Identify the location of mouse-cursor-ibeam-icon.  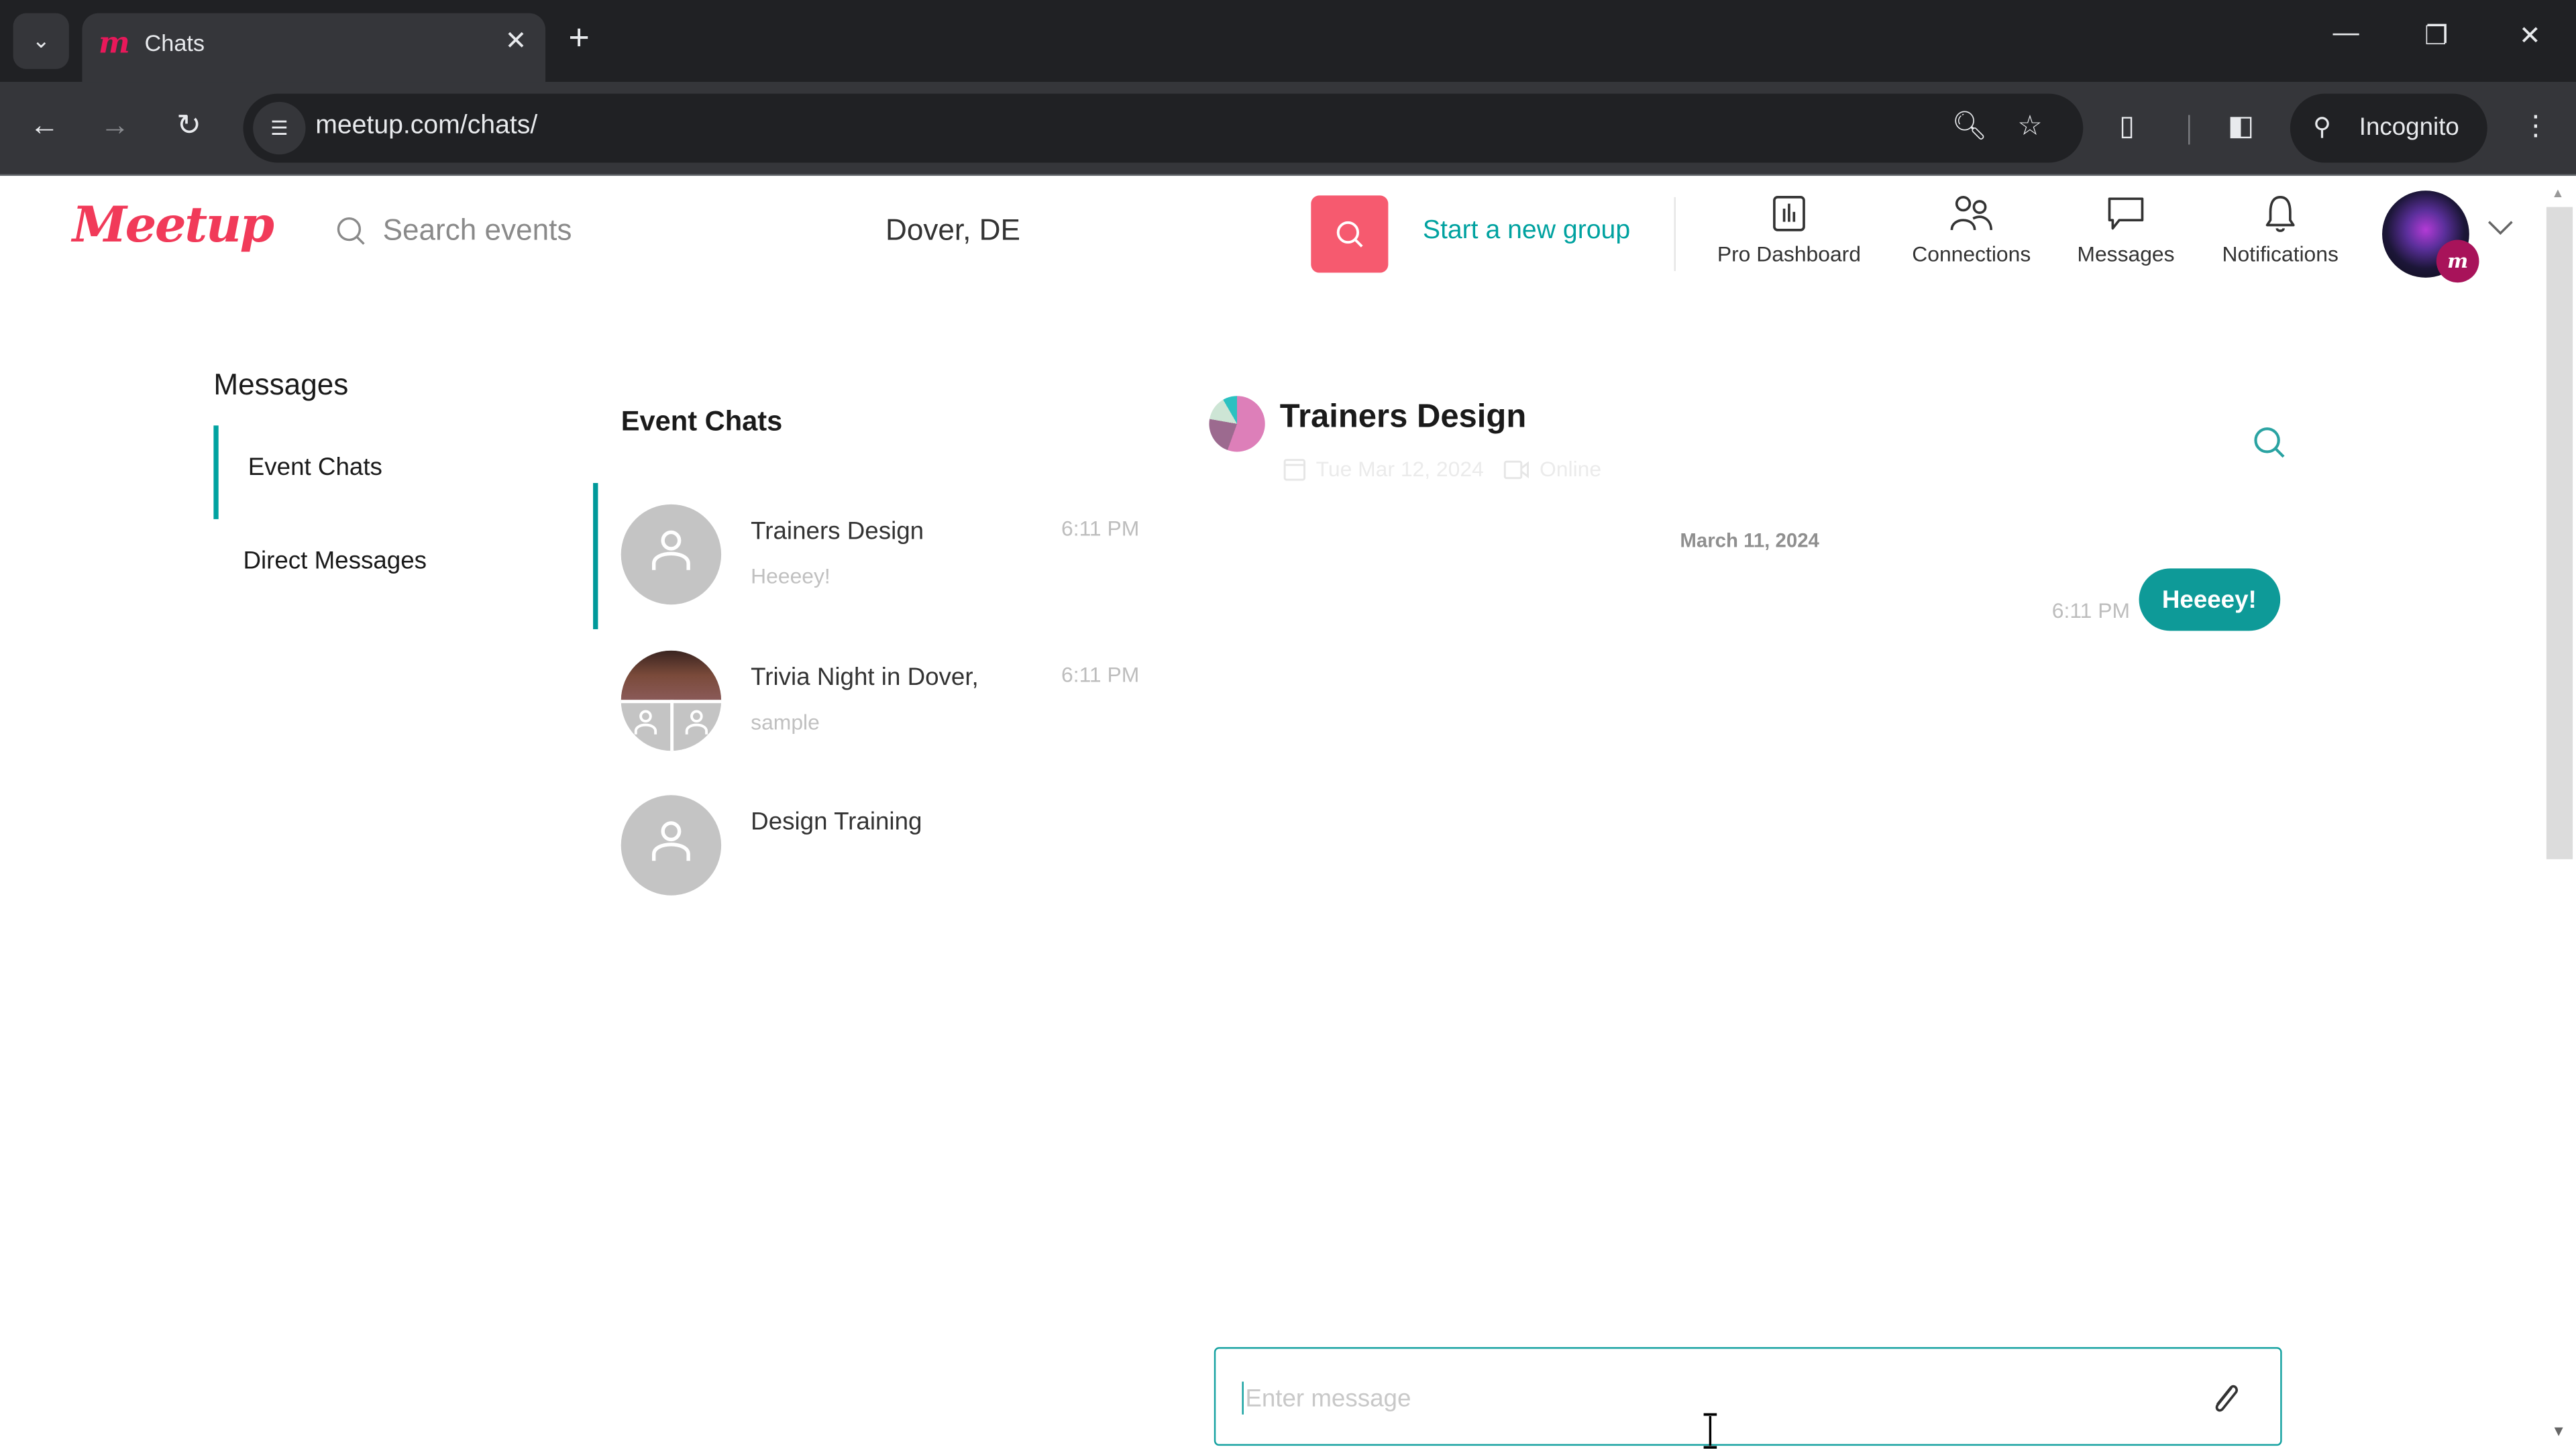
(1710, 1431).